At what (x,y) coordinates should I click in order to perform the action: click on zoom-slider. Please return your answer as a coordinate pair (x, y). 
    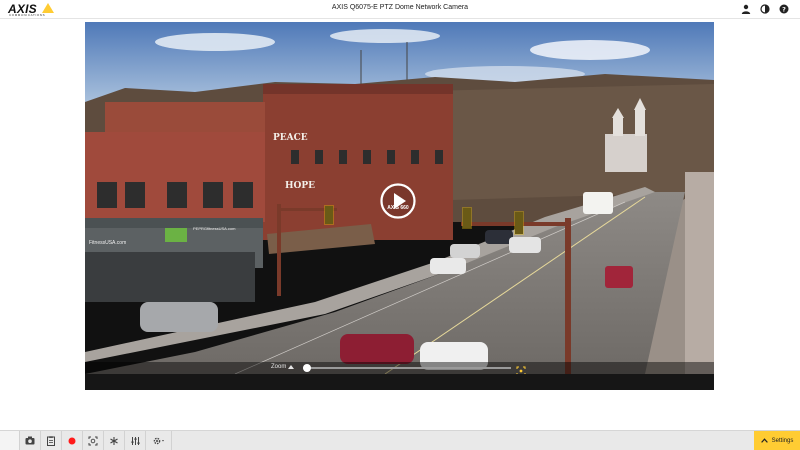
    Looking at the image, I should click on (407, 368).